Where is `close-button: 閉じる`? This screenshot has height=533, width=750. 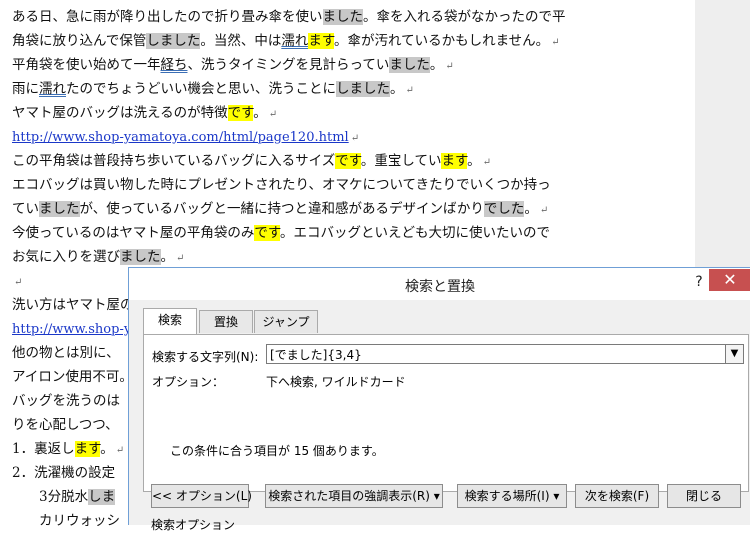
close-button: 閉じる is located at coordinates (704, 496).